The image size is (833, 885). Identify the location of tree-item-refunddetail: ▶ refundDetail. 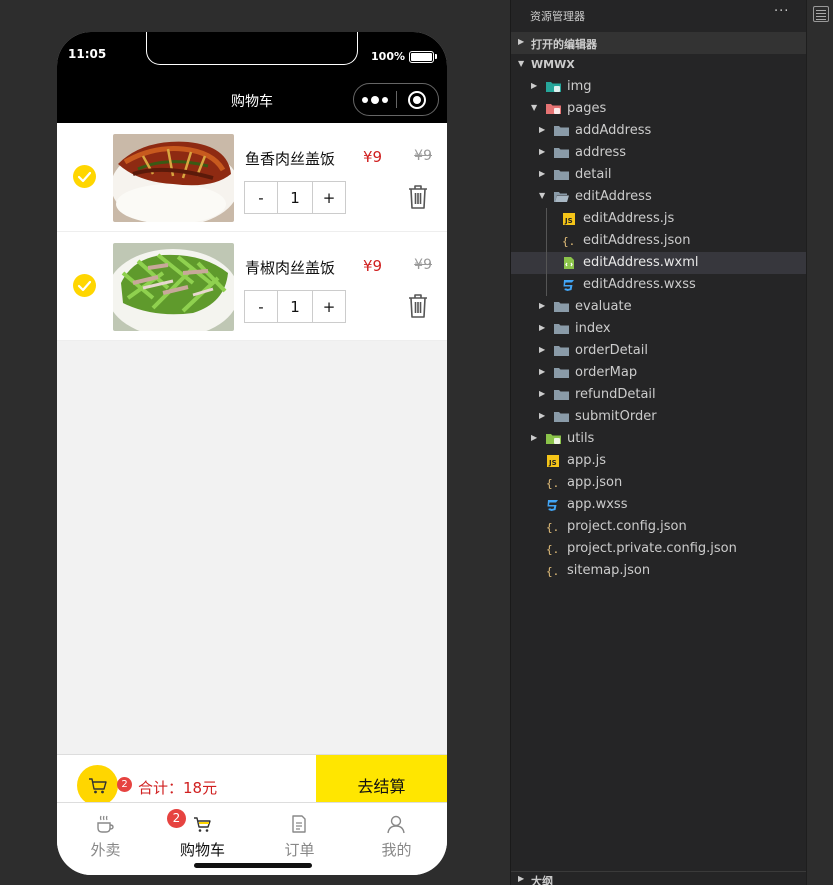
(659, 395).